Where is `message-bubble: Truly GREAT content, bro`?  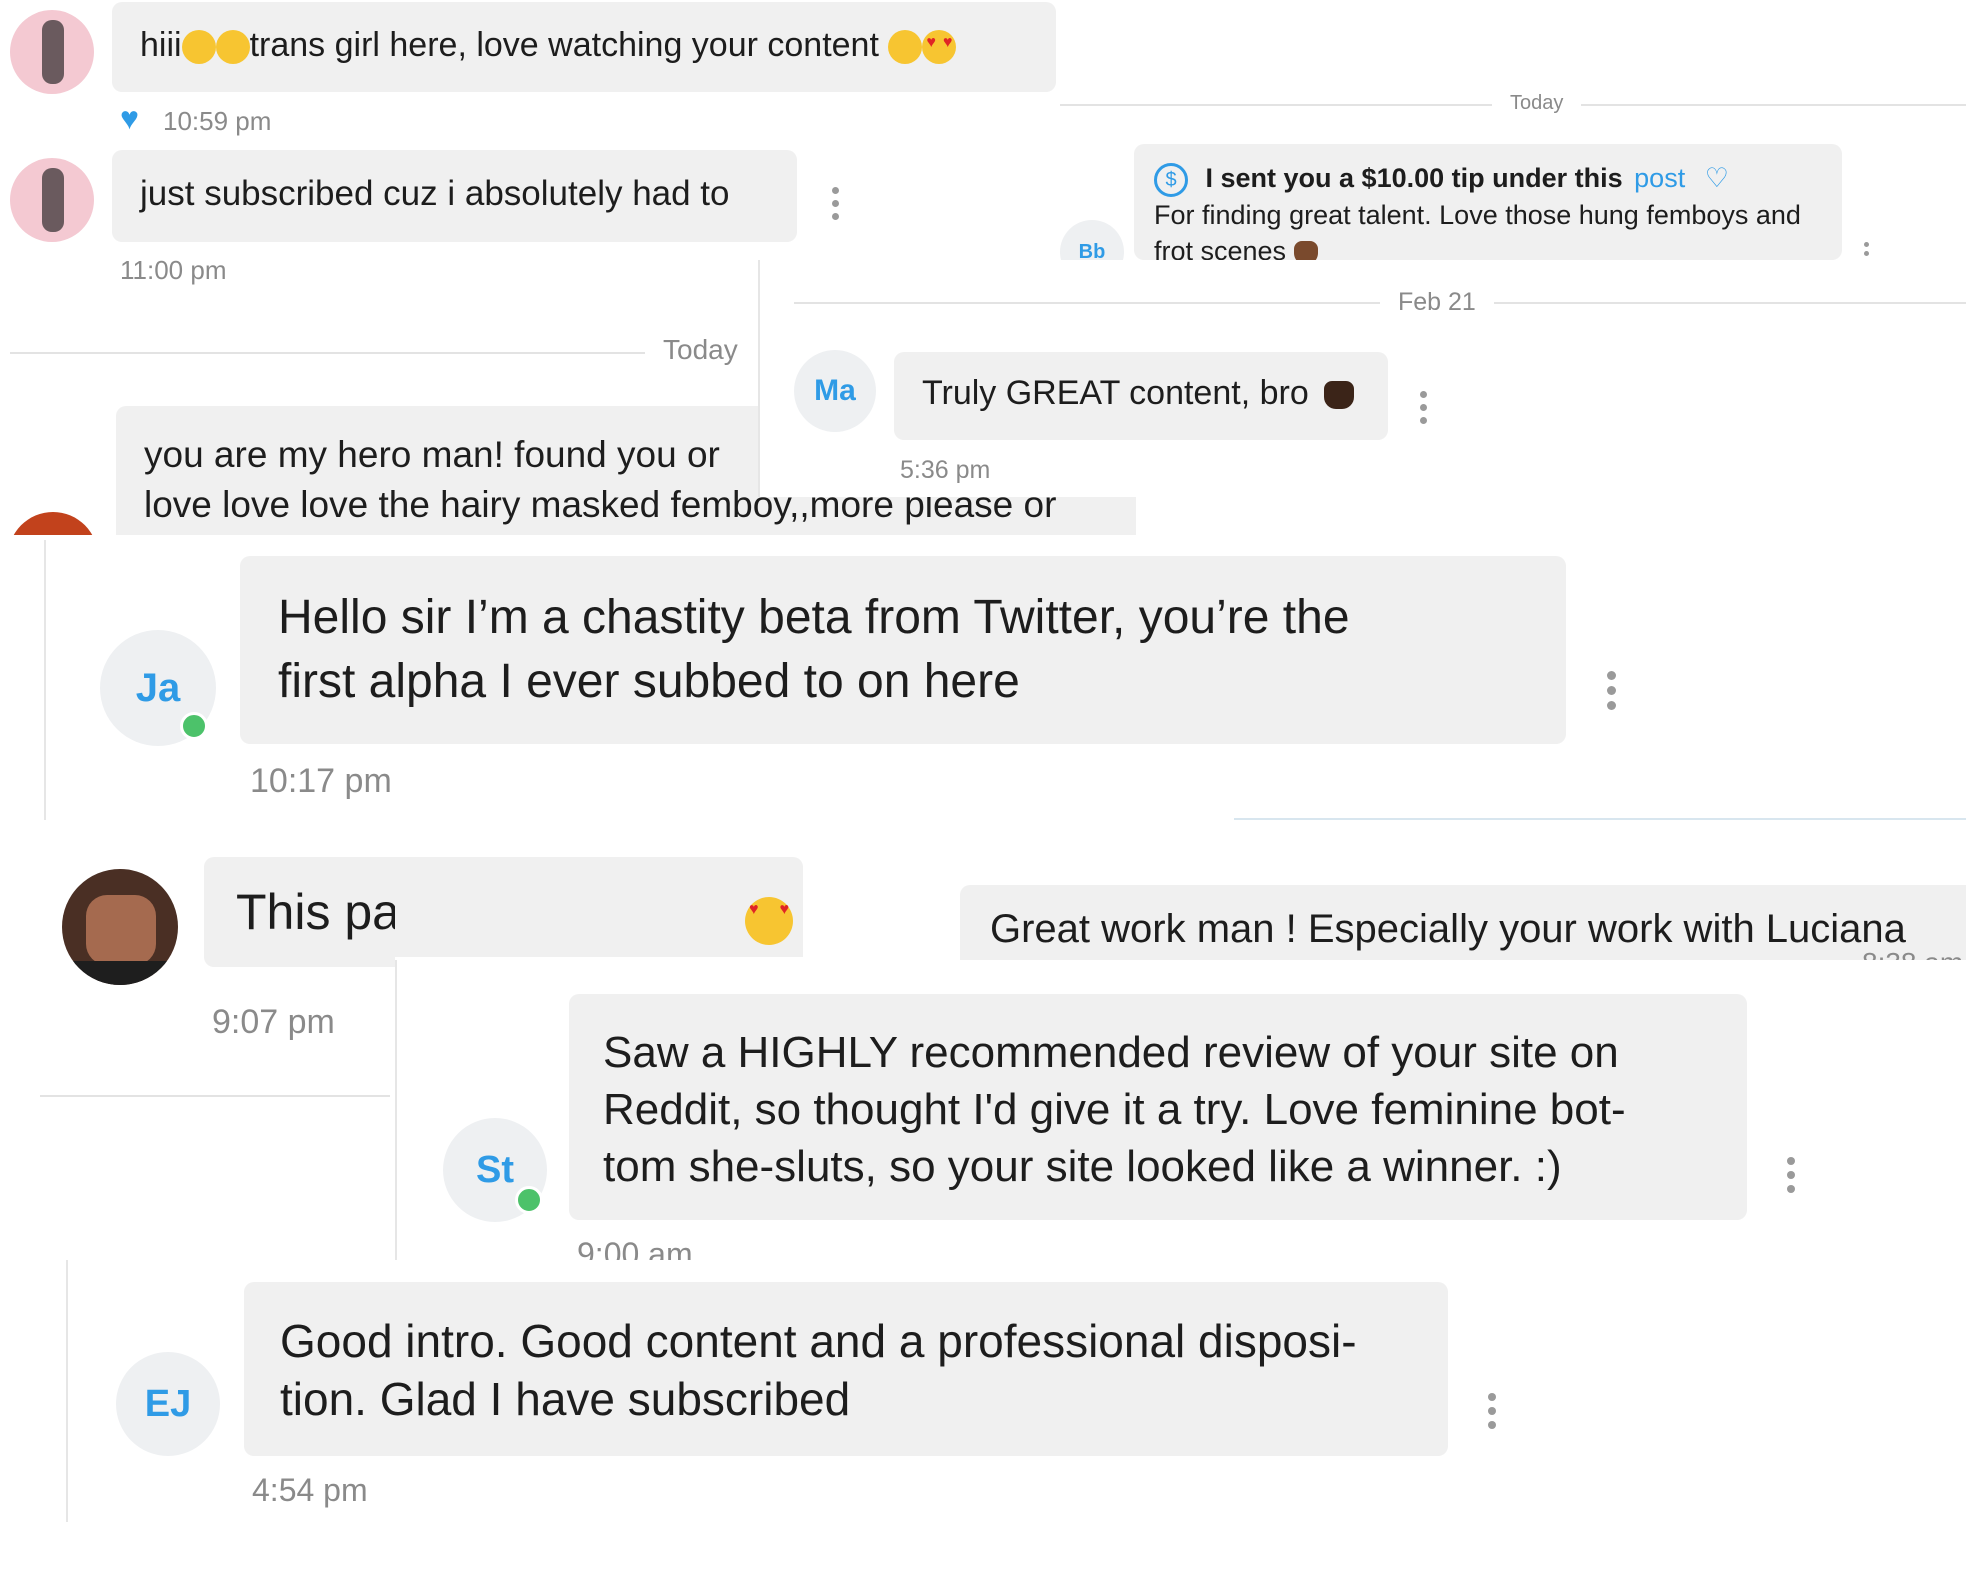 message-bubble: Truly GREAT content, bro is located at coordinates (1141, 396).